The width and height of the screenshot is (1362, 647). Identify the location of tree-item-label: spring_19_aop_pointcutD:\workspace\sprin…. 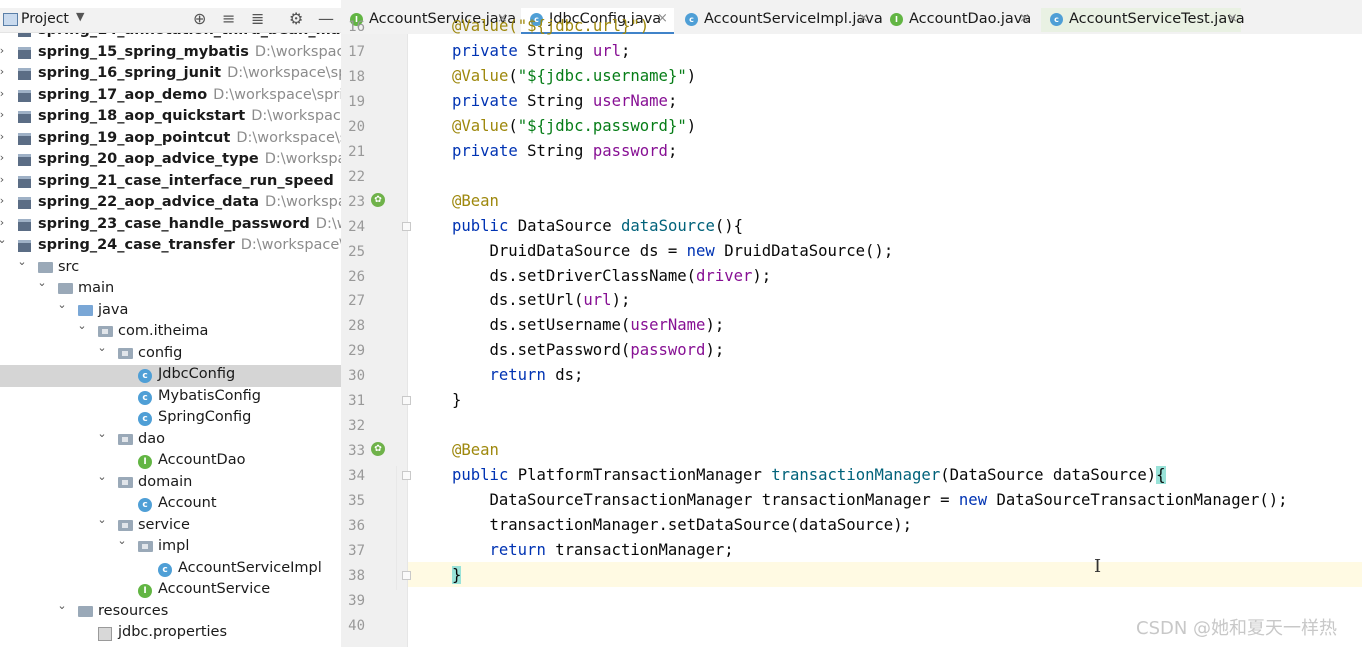
(189, 138).